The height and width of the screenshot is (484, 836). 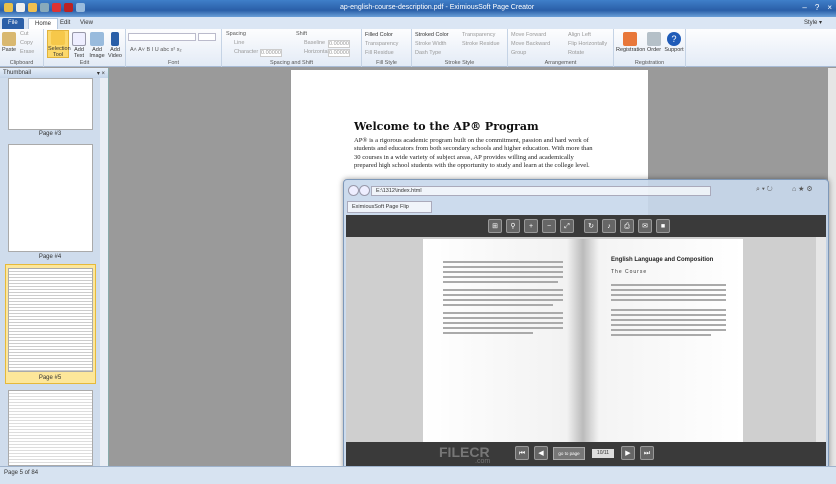 I want to click on registration-group: Registration Order ? Support Registration, so click(x=650, y=48).